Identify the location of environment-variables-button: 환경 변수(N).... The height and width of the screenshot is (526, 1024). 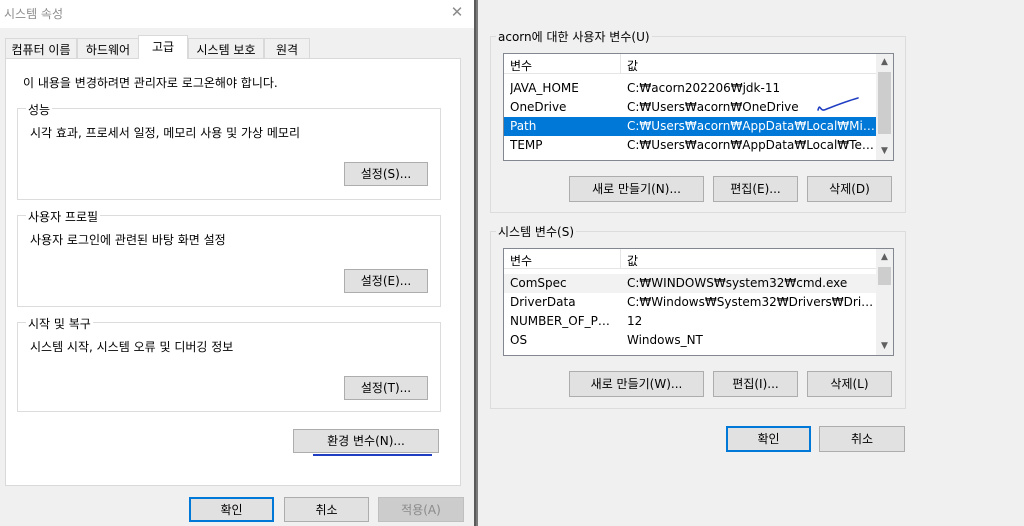
(366, 441).